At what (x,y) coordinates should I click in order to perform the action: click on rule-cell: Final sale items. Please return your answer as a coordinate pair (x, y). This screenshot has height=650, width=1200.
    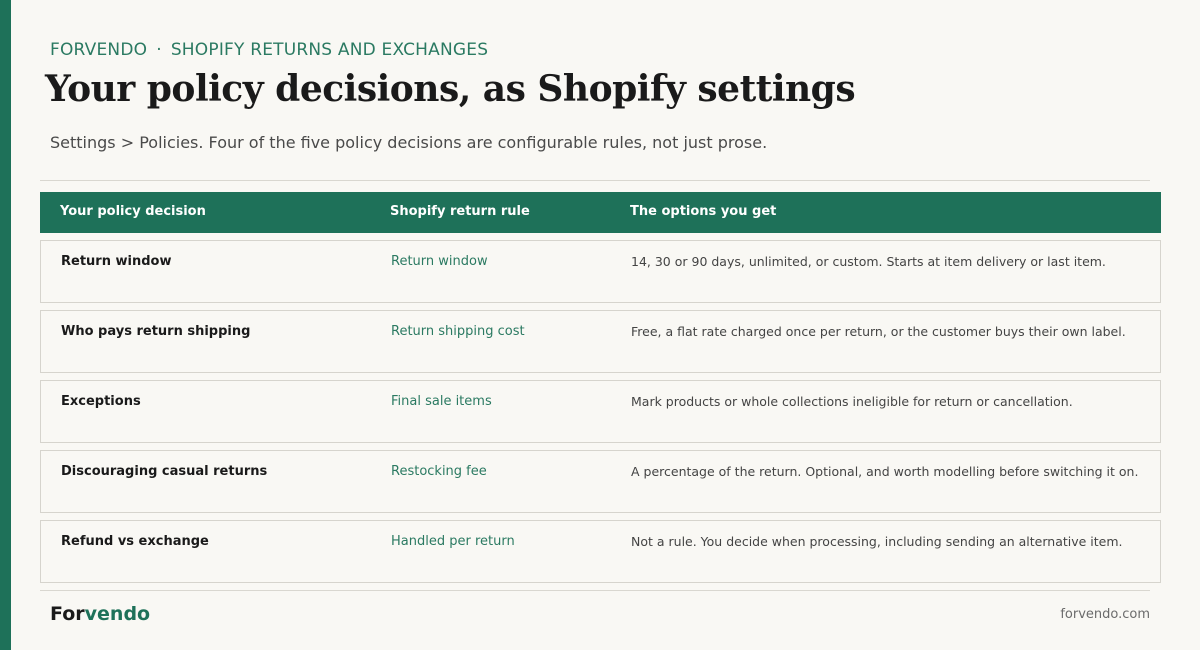
    Looking at the image, I should click on (441, 401).